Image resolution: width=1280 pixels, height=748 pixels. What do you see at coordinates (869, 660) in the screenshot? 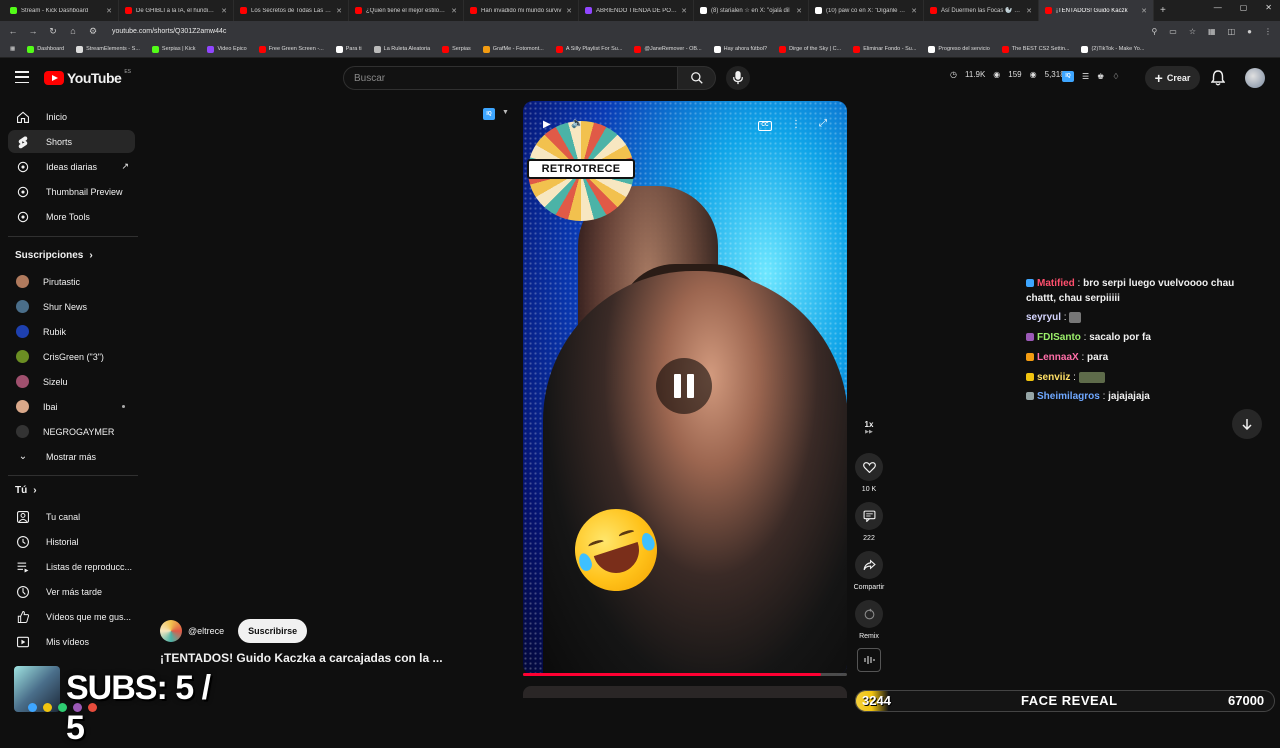
I see `sound-button` at bounding box center [869, 660].